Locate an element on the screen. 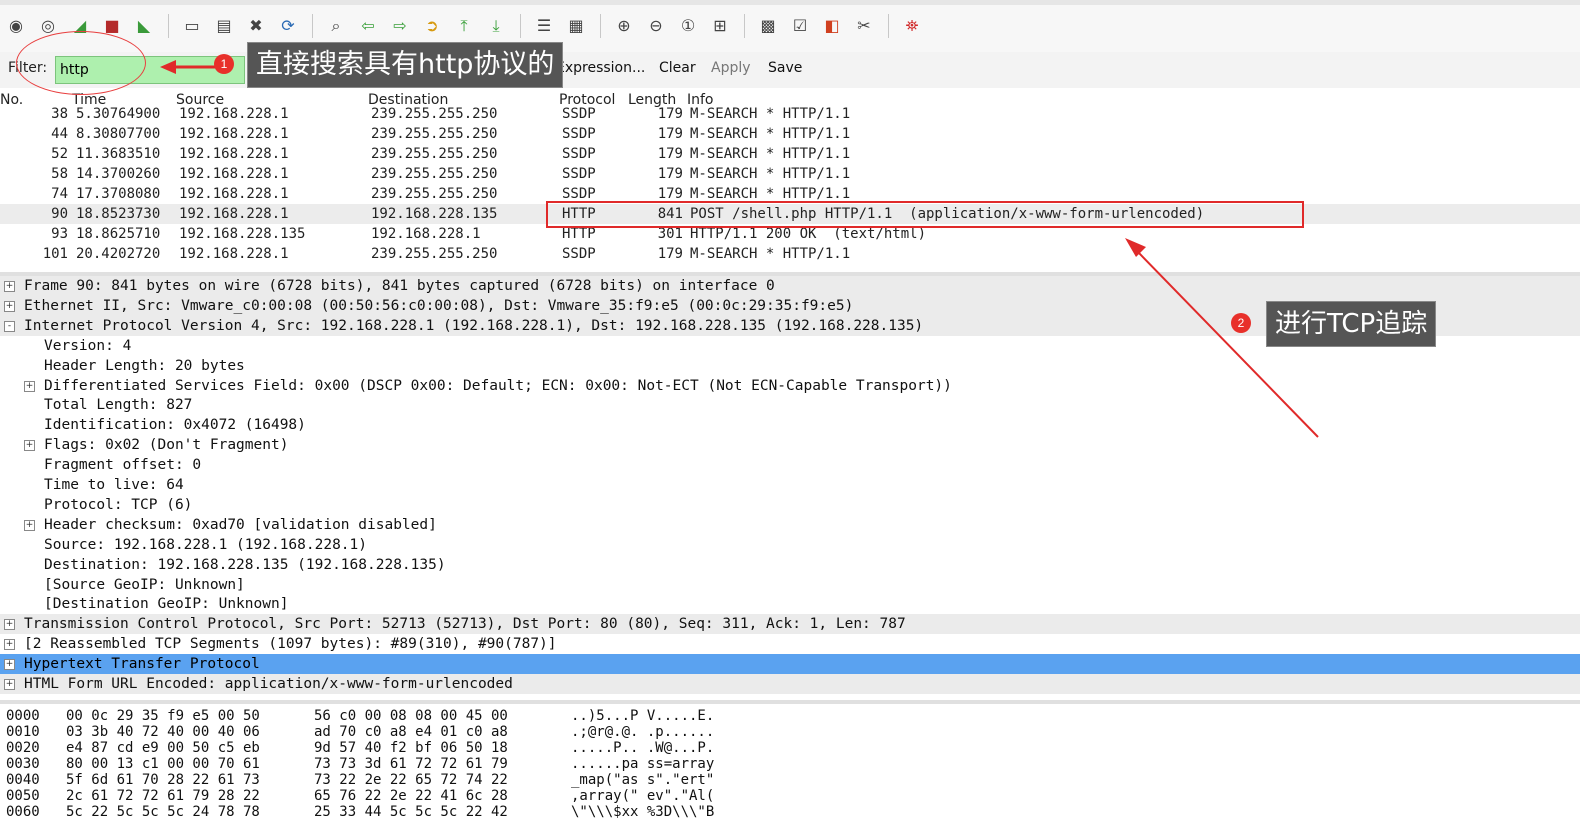 This screenshot has width=1580, height=833. hex-ascii: \"\\\$xx %3D\\\"B is located at coordinates (642, 812).